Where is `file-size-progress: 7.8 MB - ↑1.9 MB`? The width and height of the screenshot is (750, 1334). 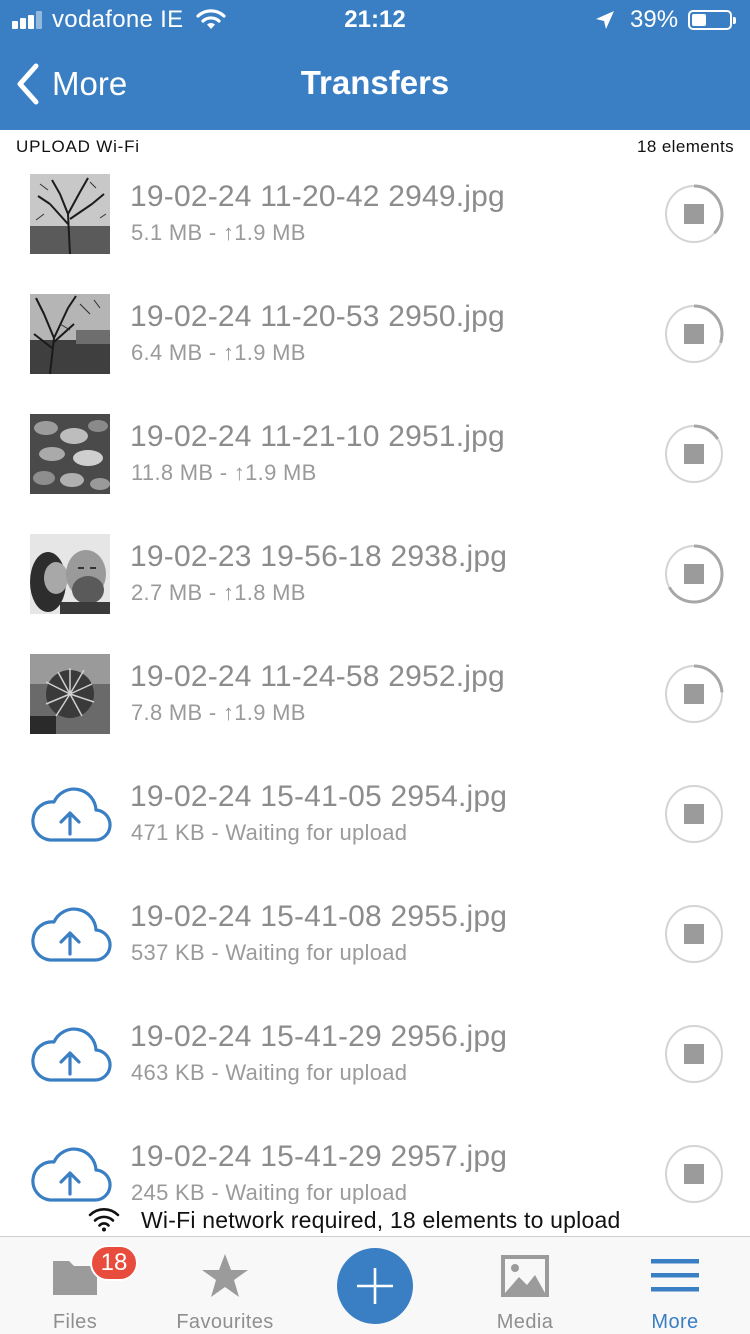 file-size-progress: 7.8 MB - ↑1.9 MB is located at coordinates (218, 712).